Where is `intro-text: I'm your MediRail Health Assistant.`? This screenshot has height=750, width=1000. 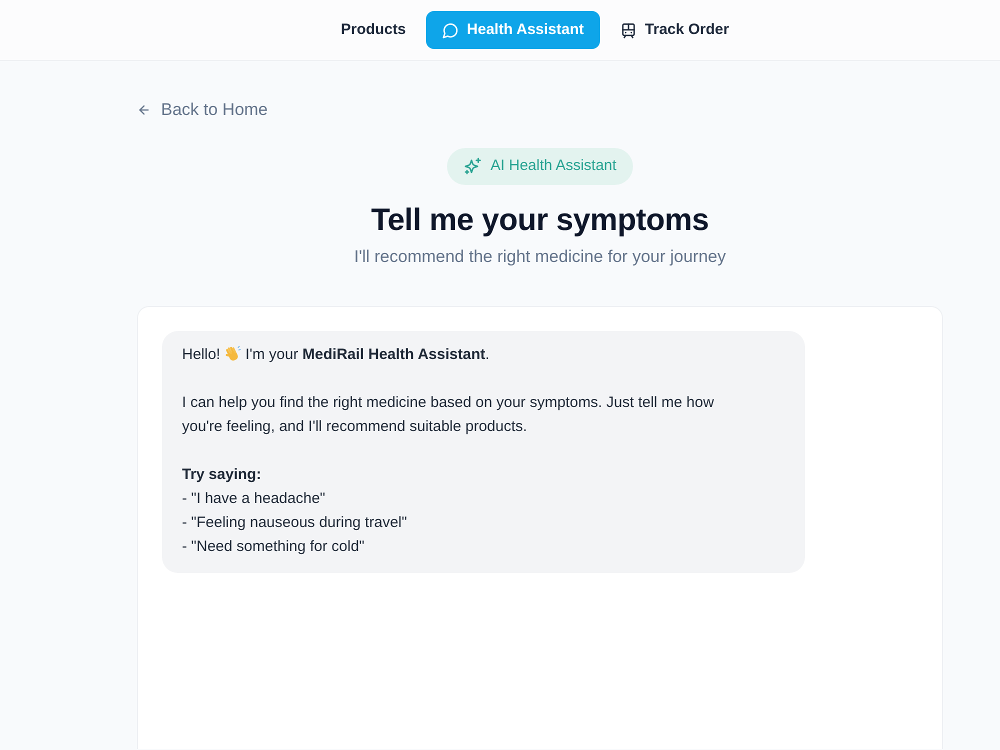 intro-text: I'm your MediRail Health Assistant. is located at coordinates (367, 355).